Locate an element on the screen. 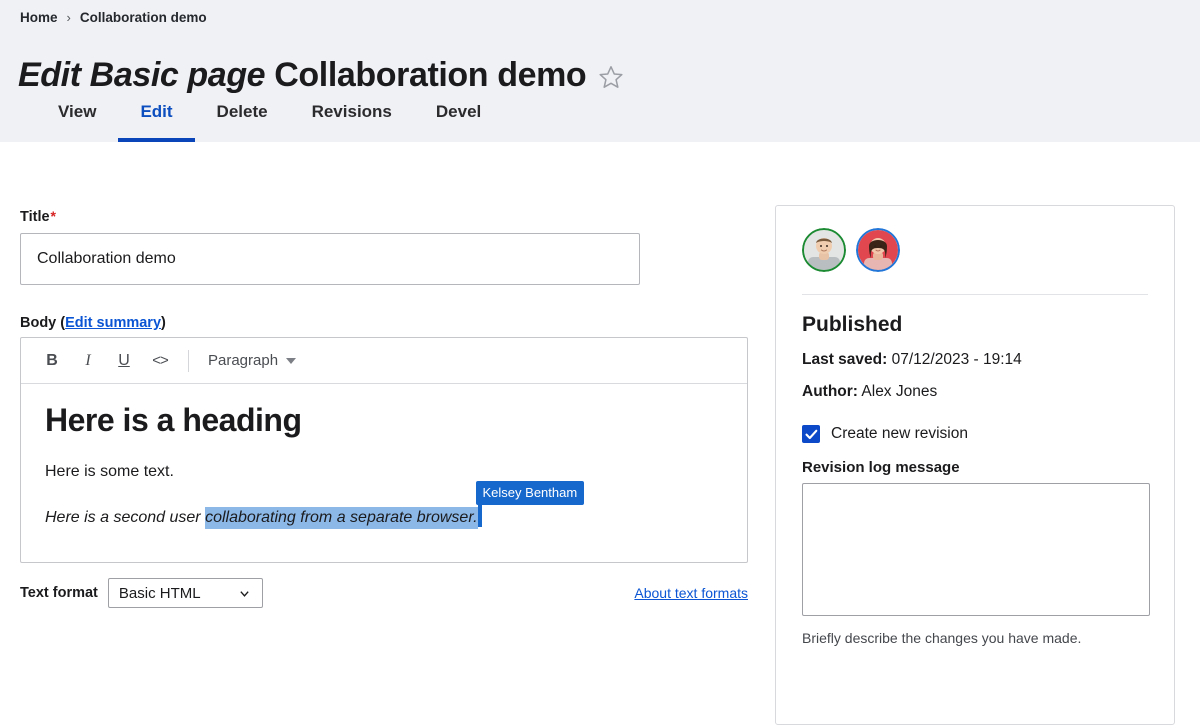 This screenshot has height=725, width=1200. bold-icon: B is located at coordinates (52, 361).